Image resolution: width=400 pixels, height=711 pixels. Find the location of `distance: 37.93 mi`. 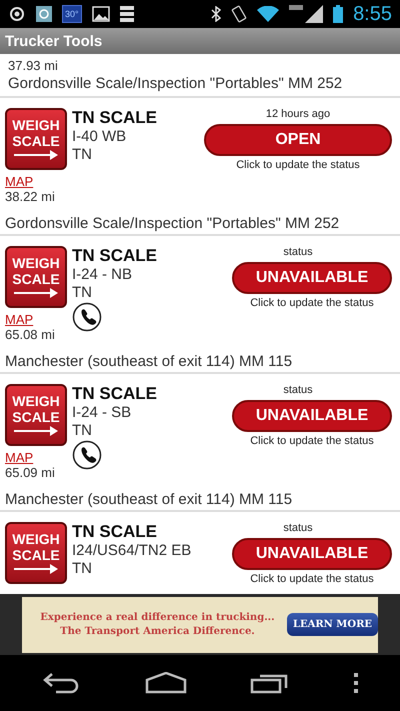

distance: 37.93 mi is located at coordinates (33, 65).